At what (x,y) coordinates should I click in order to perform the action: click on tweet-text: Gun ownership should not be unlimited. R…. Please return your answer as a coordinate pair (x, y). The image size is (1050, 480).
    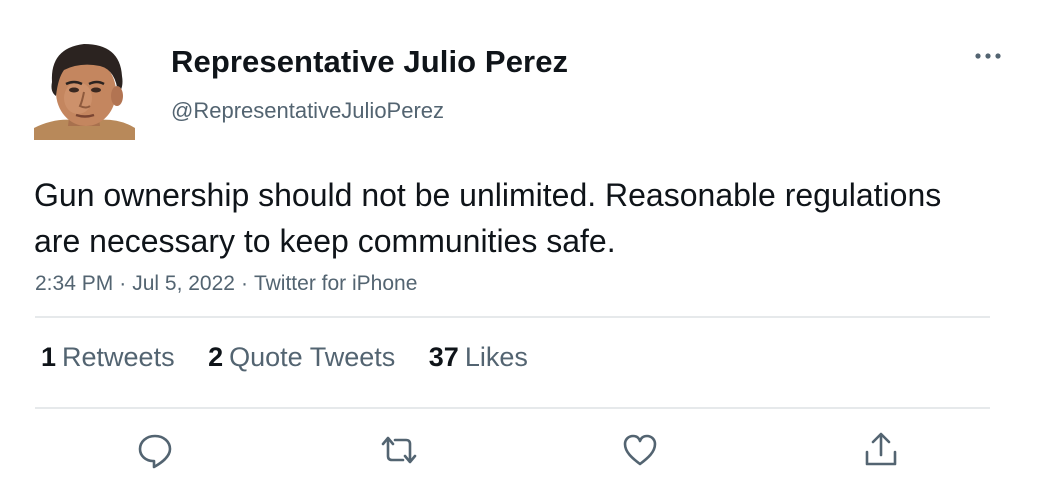
    Looking at the image, I should click on (488, 218).